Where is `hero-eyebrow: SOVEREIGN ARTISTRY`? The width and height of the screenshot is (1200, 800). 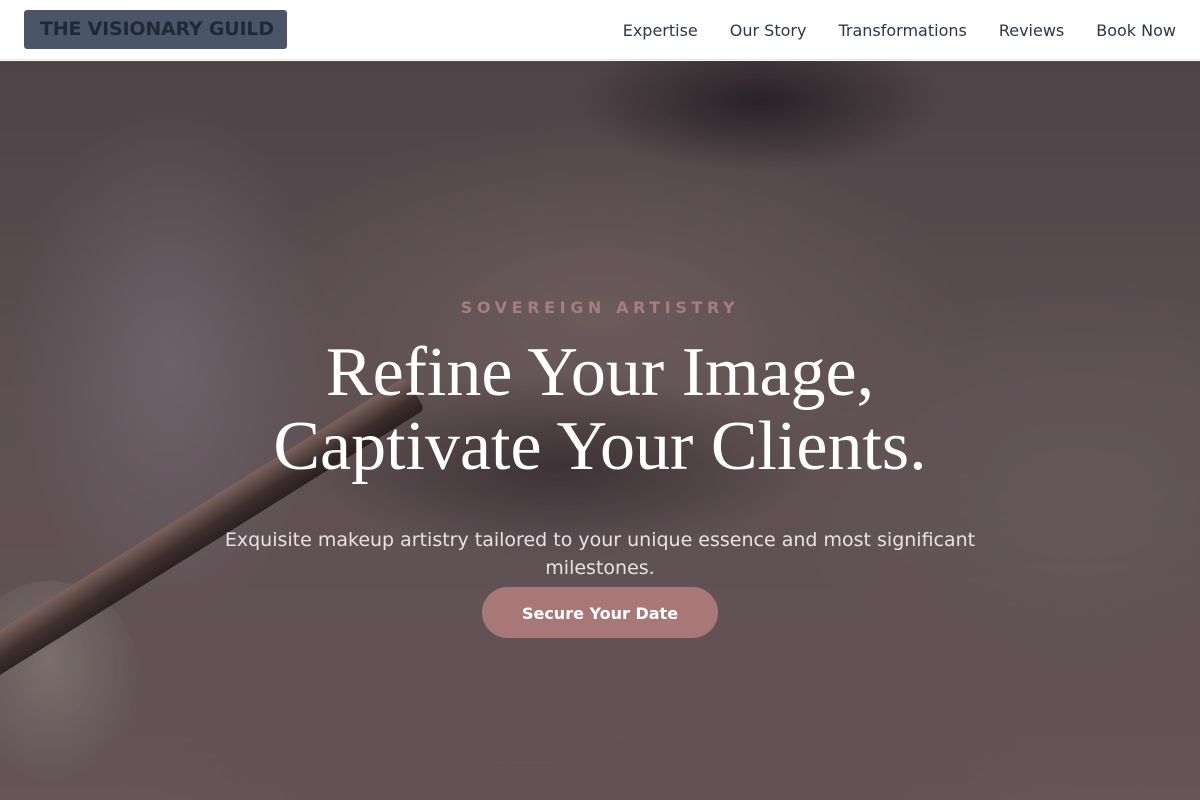
hero-eyebrow: SOVEREIGN ARTISTRY is located at coordinates (600, 307).